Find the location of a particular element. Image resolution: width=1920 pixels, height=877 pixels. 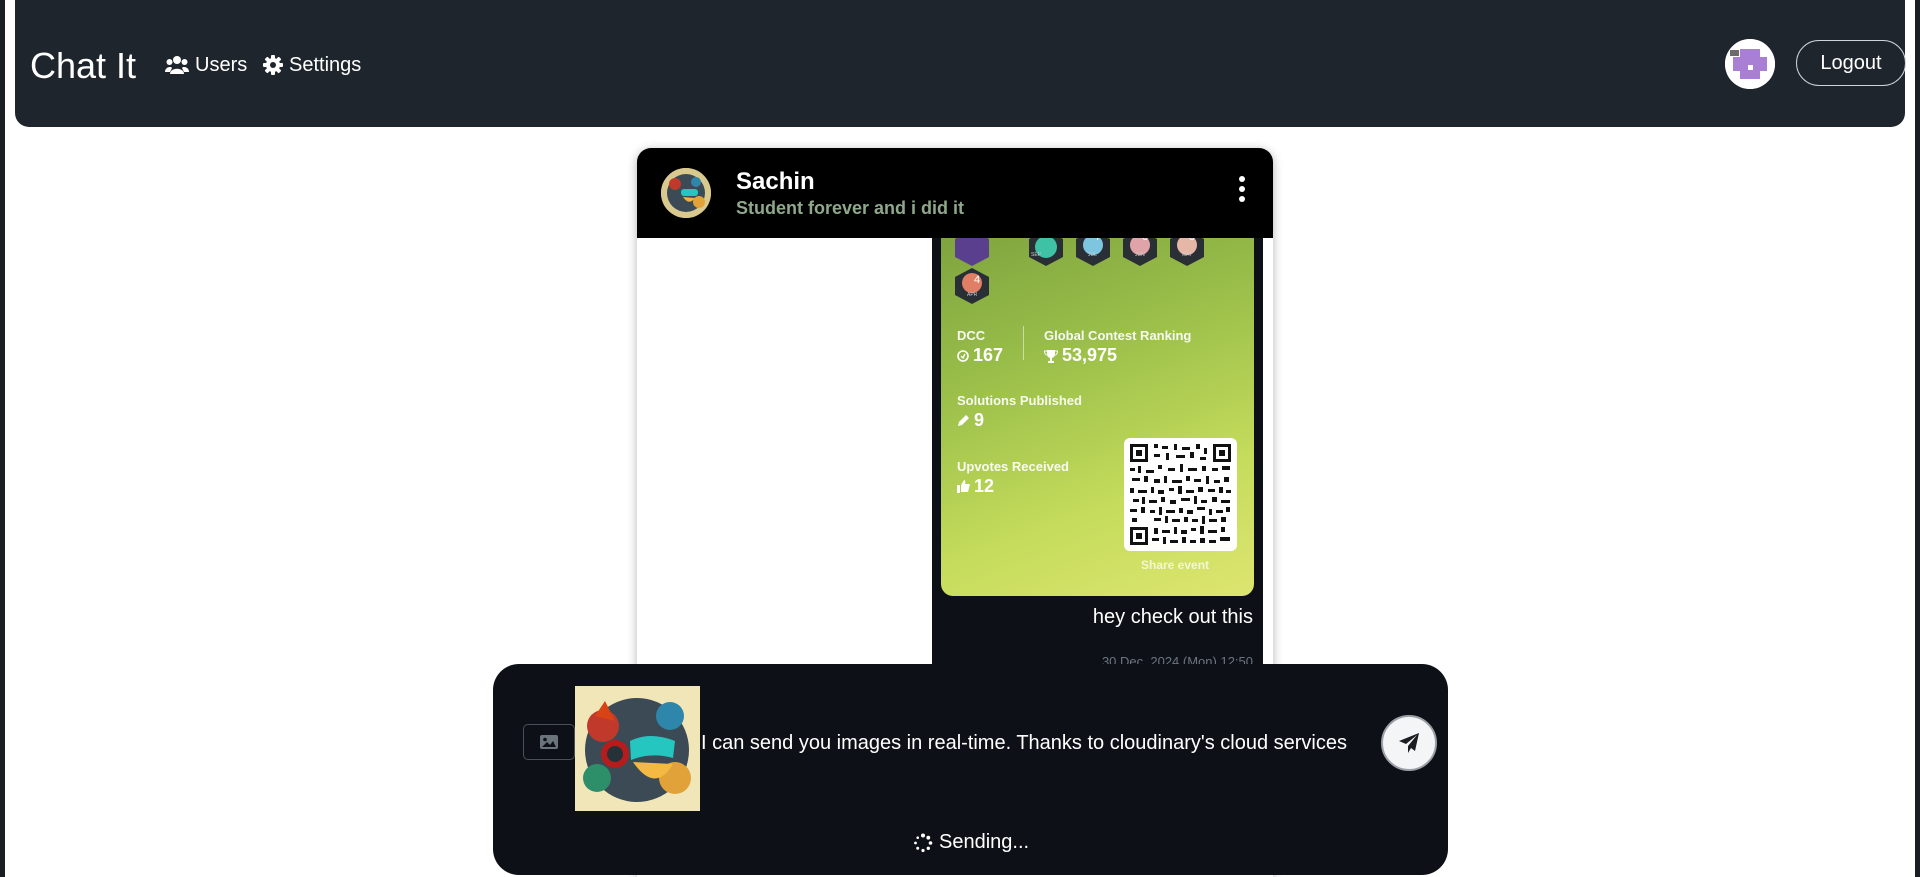

badge-icon: 7 JUL is located at coordinates (1093, 252).